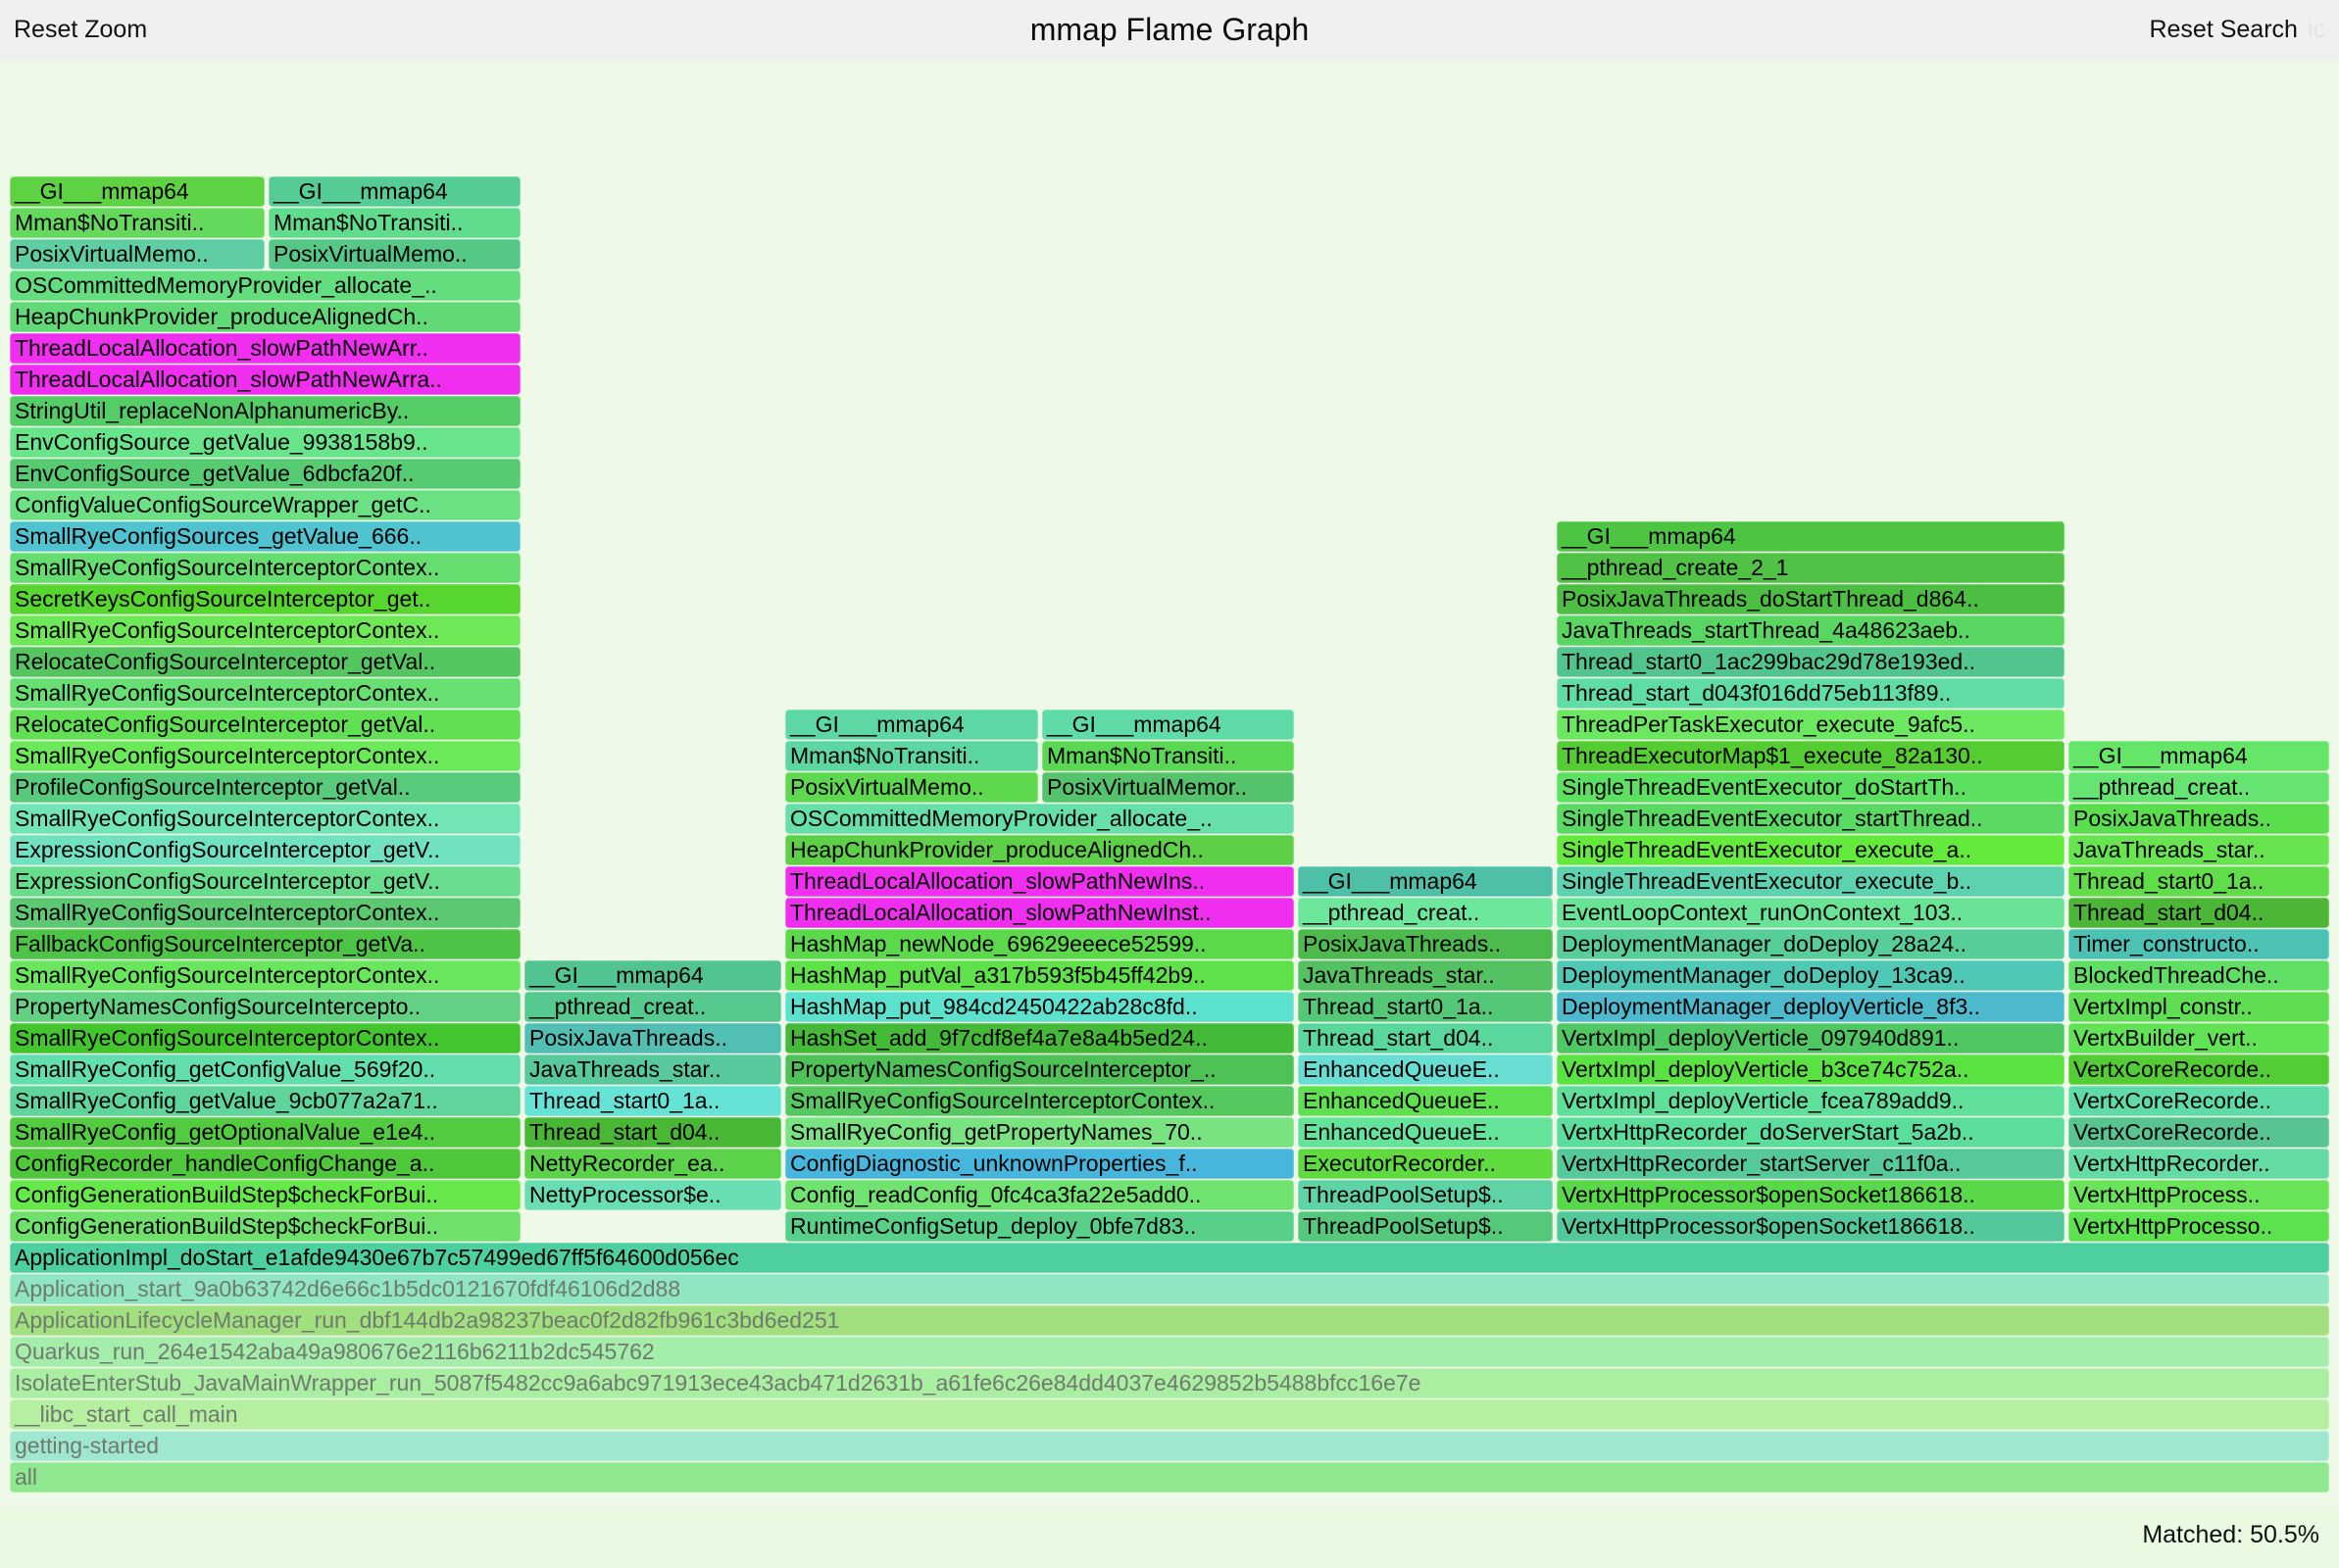 The image size is (2339, 1568). What do you see at coordinates (1811, 1101) in the screenshot?
I see `flame-frame: VertxImpl_deployVerticle_fcea789add9..` at bounding box center [1811, 1101].